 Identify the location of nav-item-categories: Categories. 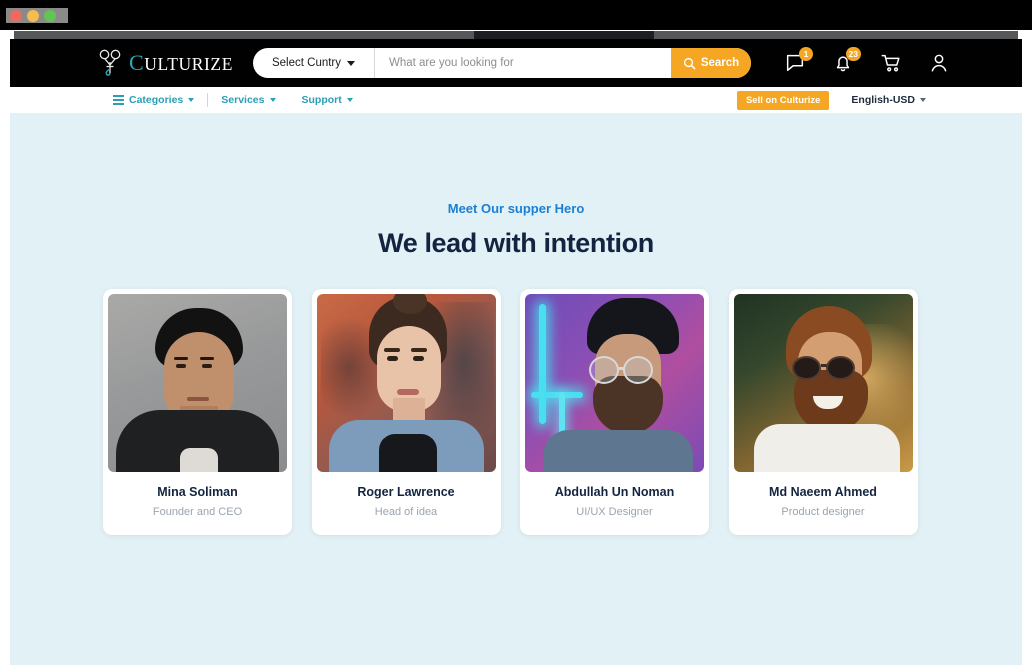
(153, 100).